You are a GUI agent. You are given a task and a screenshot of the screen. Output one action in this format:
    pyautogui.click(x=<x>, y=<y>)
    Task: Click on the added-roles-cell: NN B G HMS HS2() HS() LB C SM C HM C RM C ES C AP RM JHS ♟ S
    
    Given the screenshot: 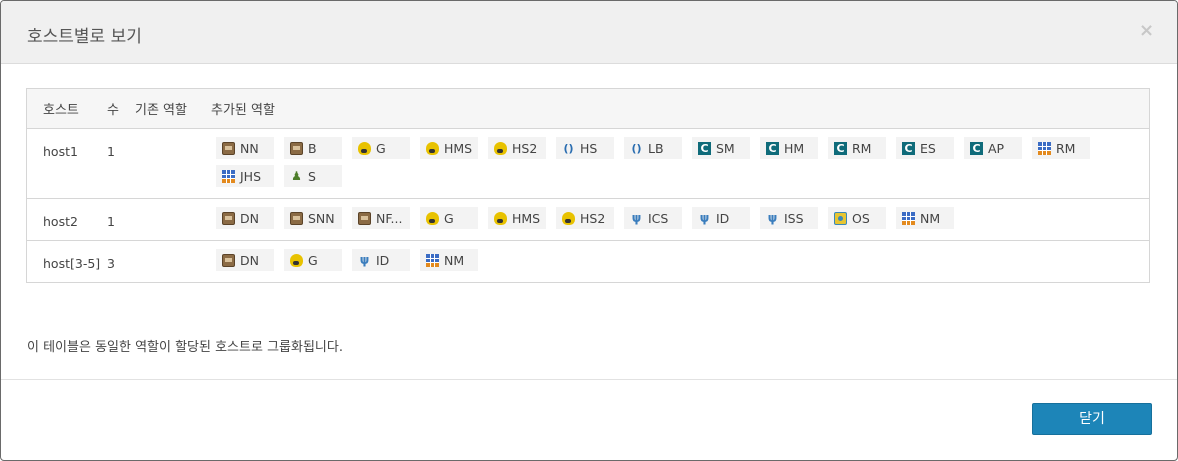 What is the action you would take?
    pyautogui.click(x=680, y=163)
    